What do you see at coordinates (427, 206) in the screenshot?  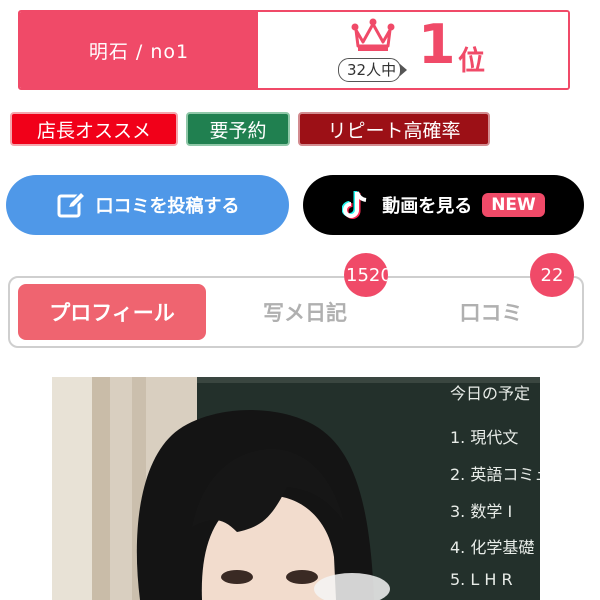 I see `watch-video-label: 動画を見る` at bounding box center [427, 206].